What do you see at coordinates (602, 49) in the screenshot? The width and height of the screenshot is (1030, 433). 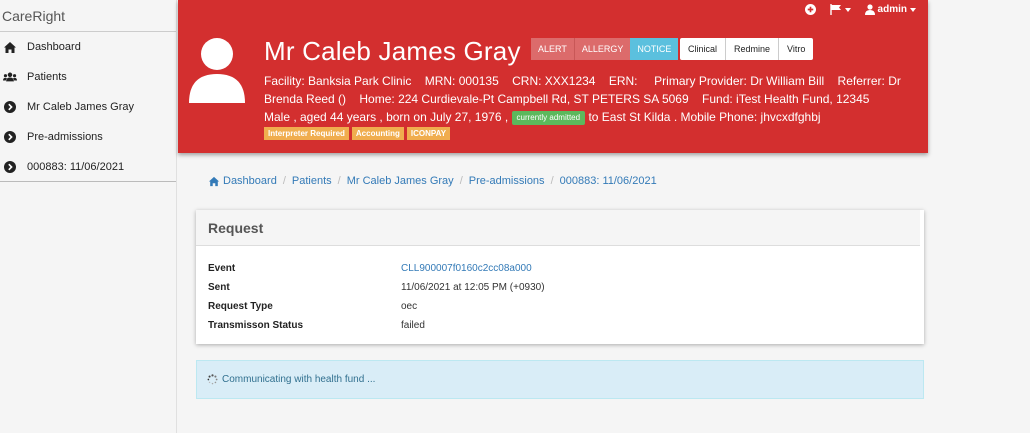 I see `allergy-badge: ALLERGY` at bounding box center [602, 49].